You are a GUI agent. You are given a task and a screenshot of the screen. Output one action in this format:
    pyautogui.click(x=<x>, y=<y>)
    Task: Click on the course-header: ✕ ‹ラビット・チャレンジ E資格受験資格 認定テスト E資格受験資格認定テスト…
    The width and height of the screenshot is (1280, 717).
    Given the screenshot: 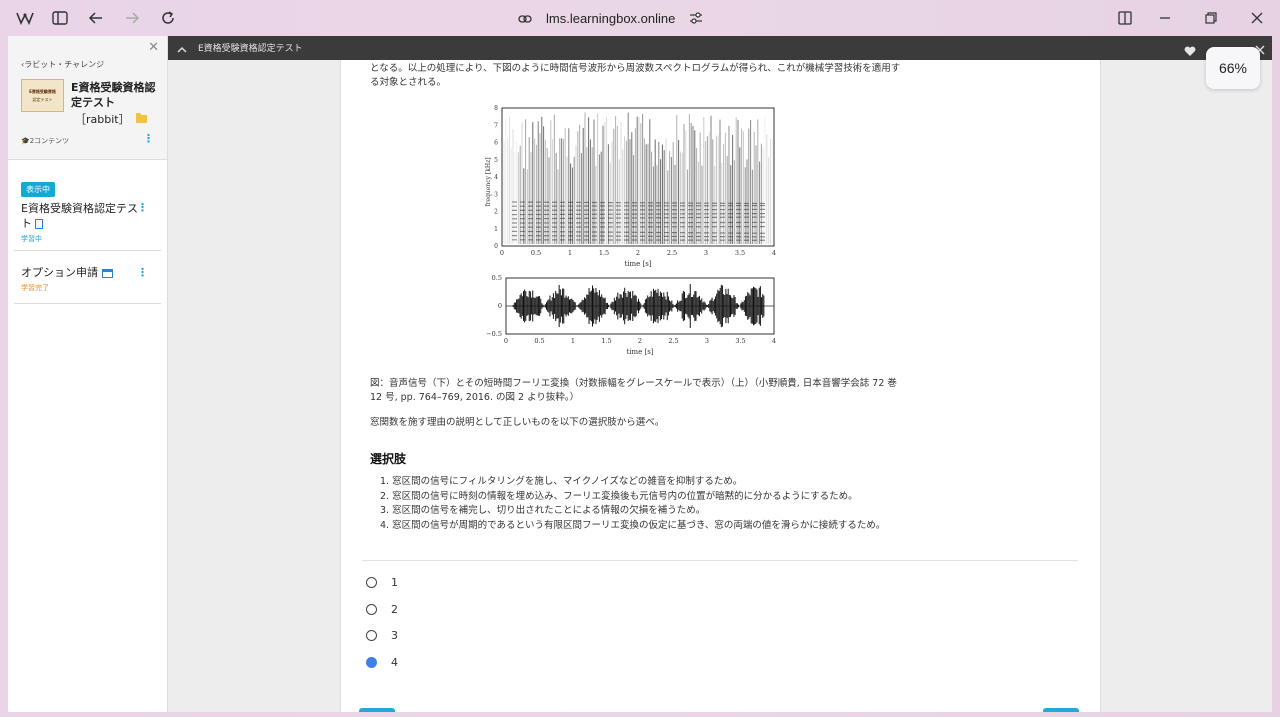 What is the action you would take?
    pyautogui.click(x=87, y=98)
    